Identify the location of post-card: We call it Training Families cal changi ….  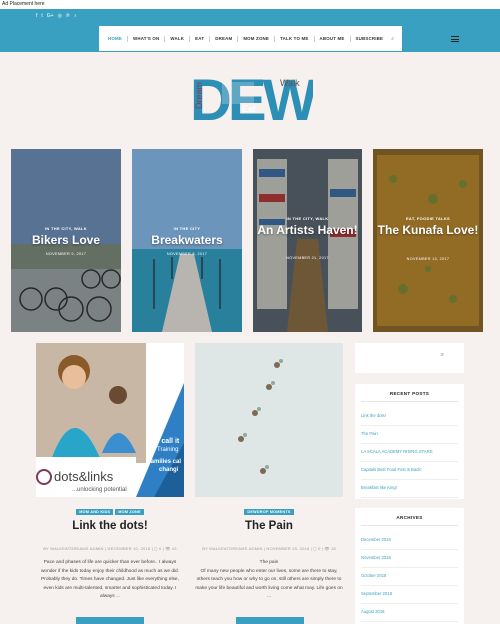
(111, 483).